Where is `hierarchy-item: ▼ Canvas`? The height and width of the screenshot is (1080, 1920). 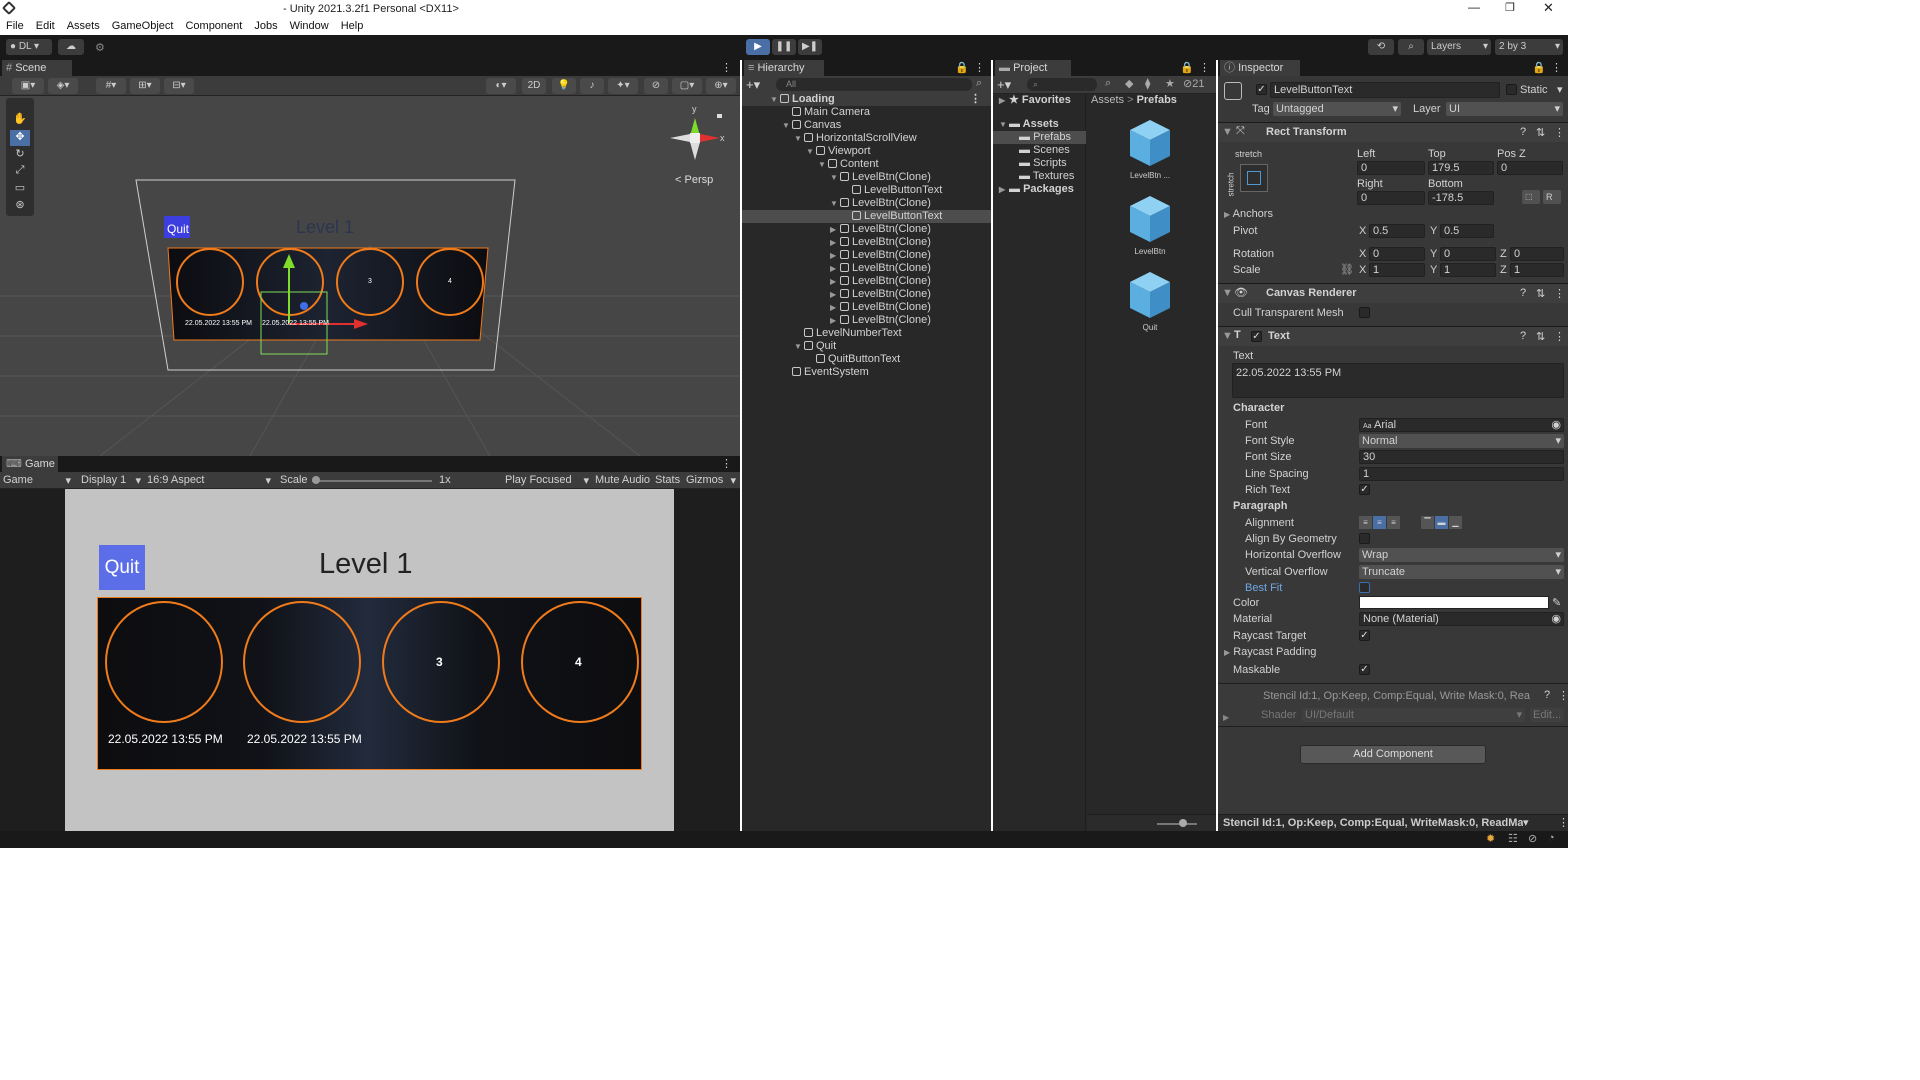 hierarchy-item: ▼ Canvas is located at coordinates (866, 125).